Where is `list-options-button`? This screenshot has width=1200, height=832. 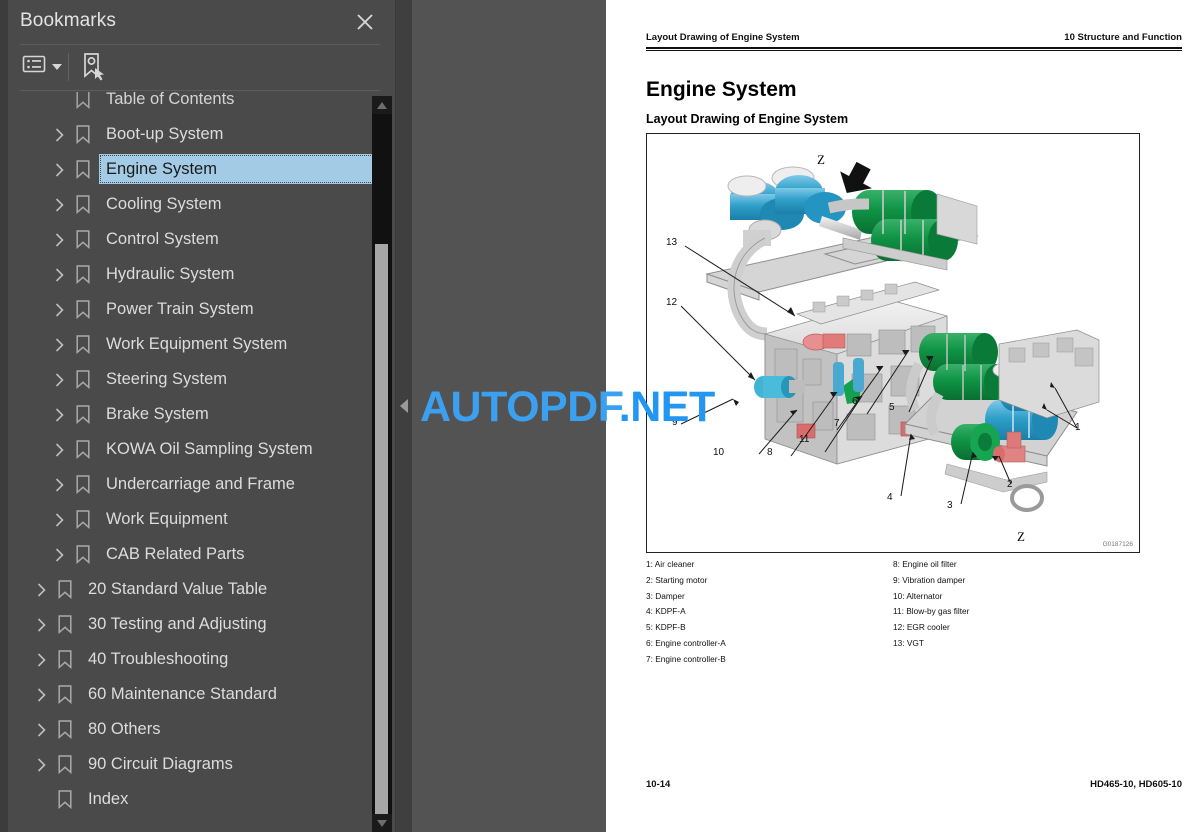 list-options-button is located at coordinates (42, 66).